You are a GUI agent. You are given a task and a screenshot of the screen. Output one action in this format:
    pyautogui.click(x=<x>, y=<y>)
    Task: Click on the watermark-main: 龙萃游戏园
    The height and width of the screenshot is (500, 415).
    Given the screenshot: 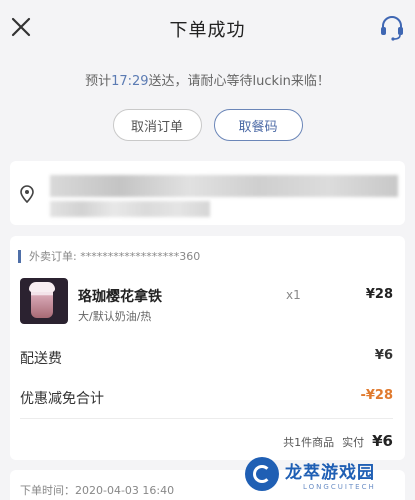 What is the action you would take?
    pyautogui.click(x=330, y=472)
    